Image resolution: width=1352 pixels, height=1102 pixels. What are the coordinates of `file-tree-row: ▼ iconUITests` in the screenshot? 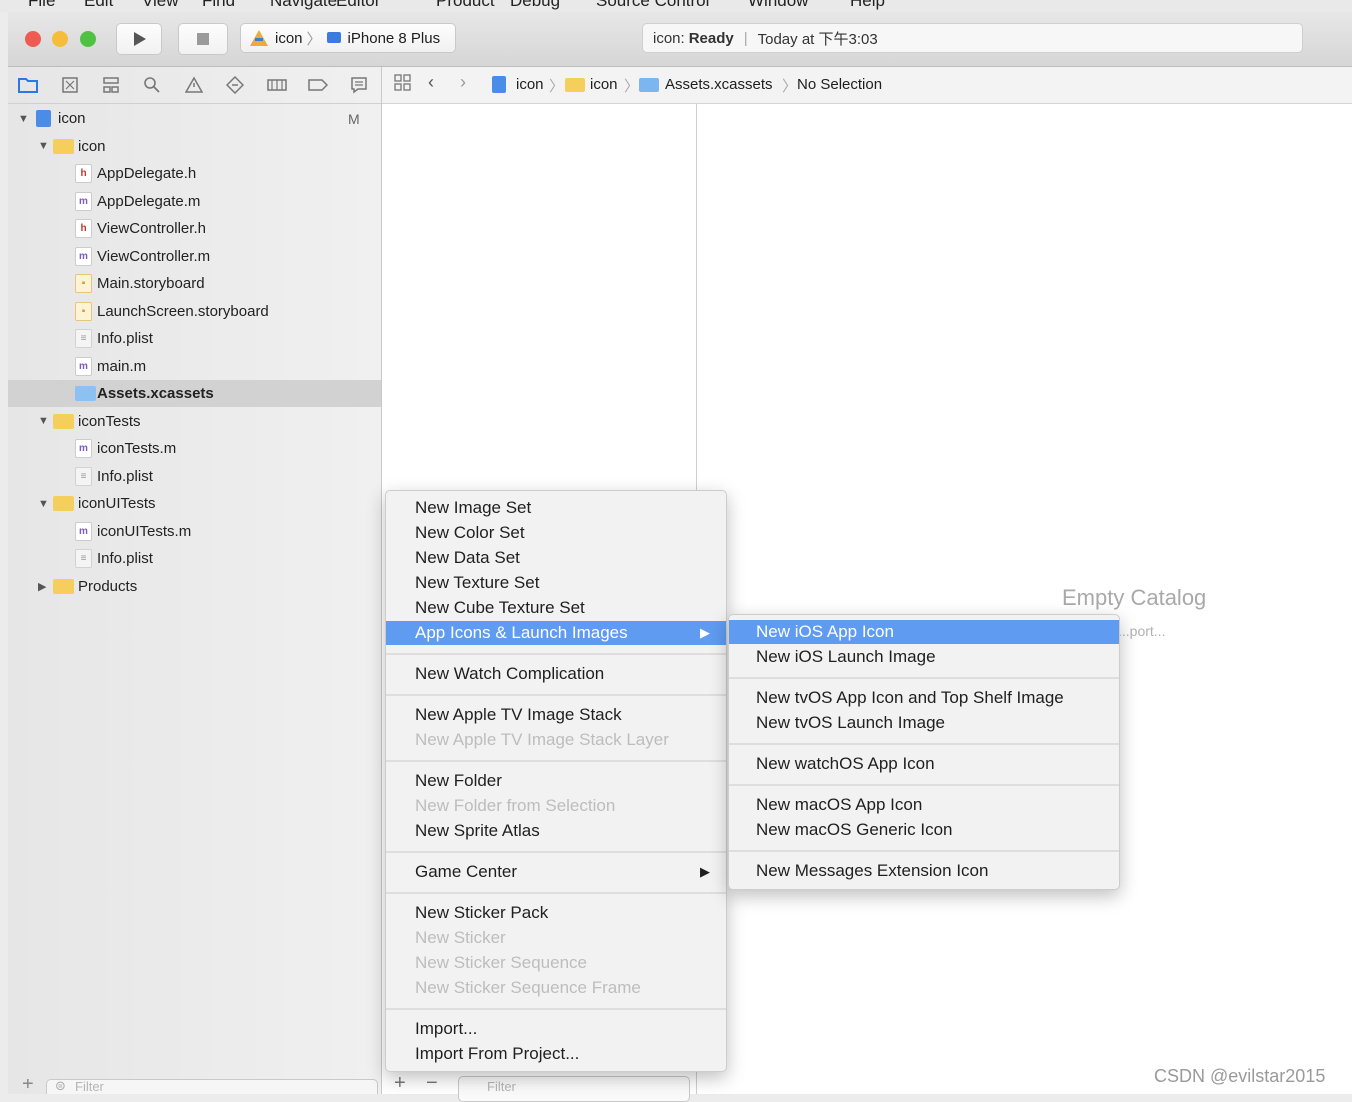 It's located at (194, 503).